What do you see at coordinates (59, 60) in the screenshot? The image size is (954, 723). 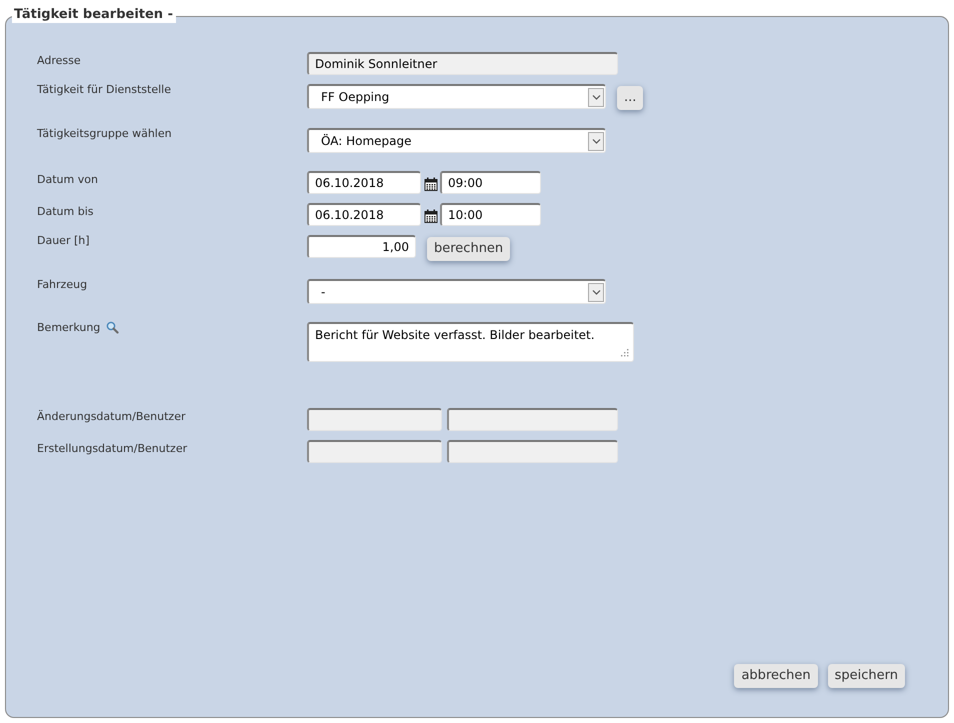 I see `field-label: Adresse` at bounding box center [59, 60].